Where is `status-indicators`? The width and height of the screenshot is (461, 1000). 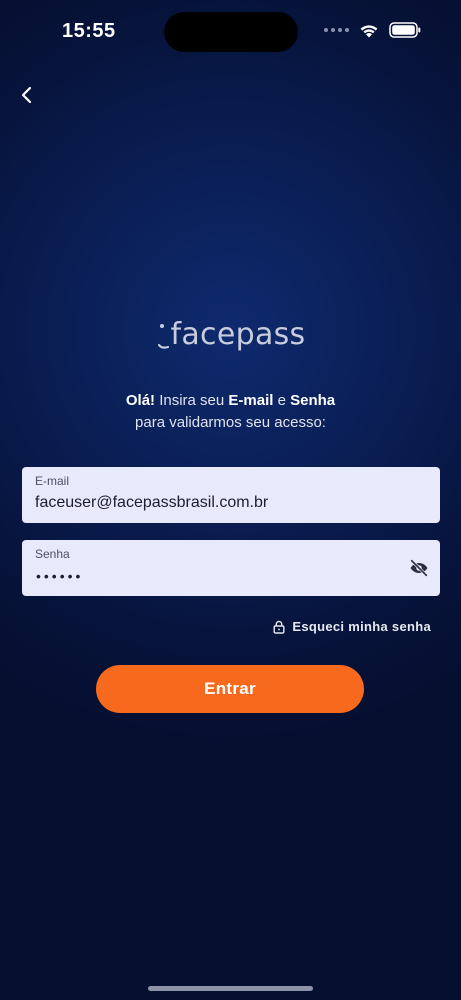 status-indicators is located at coordinates (372, 30).